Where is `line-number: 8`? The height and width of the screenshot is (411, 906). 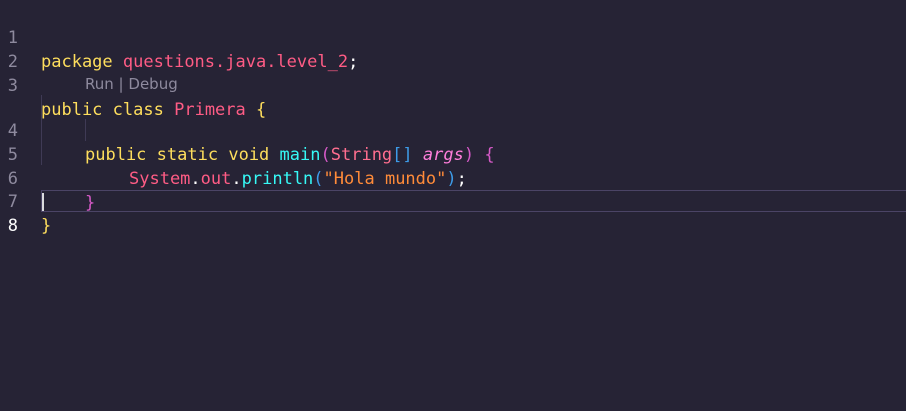 line-number: 8 is located at coordinates (12, 226).